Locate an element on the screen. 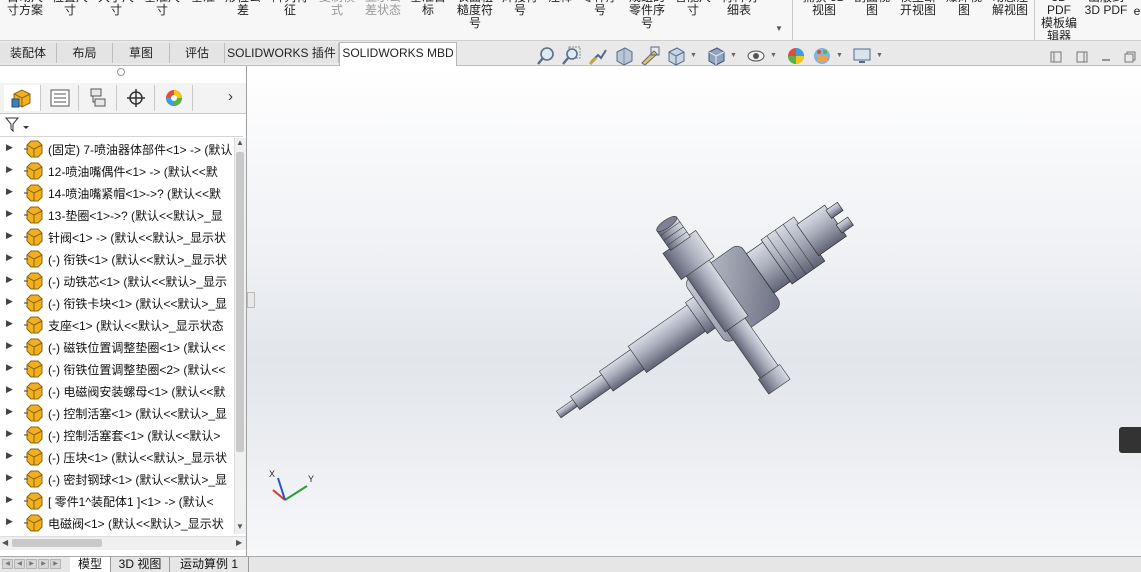 This screenshot has width=1141, height=572. apply-scene-icon is located at coordinates (822, 56).